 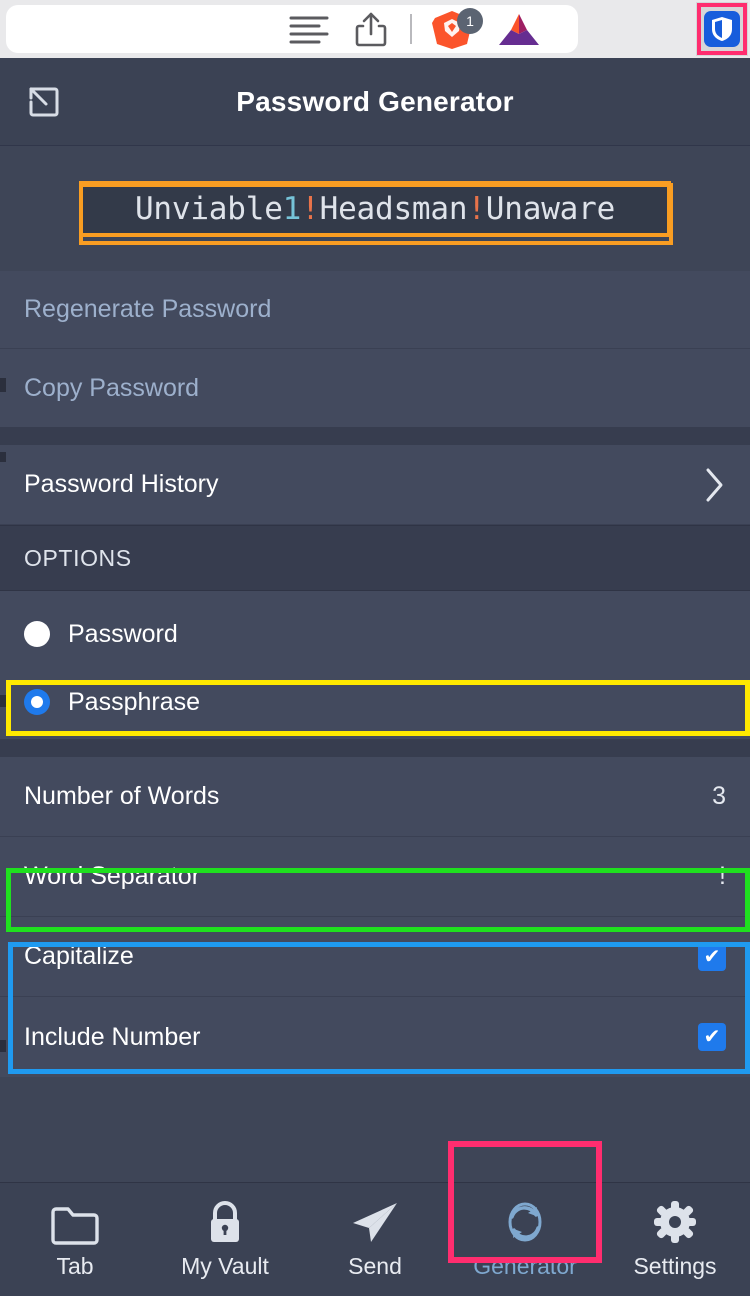 I want to click on page-title: Password Generator, so click(x=375, y=101).